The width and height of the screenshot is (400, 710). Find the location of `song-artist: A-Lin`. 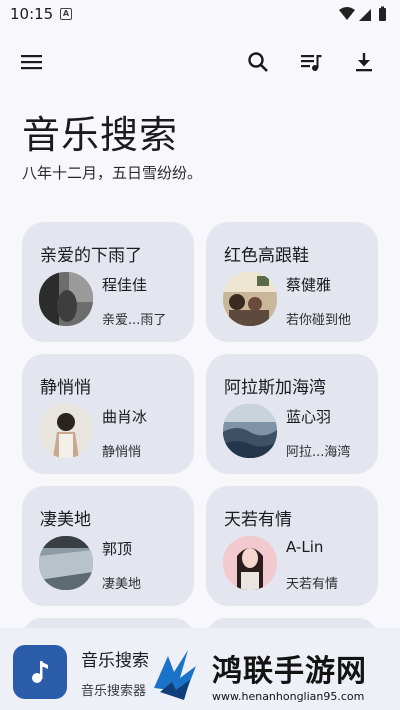

song-artist: A-Lin is located at coordinates (305, 547).